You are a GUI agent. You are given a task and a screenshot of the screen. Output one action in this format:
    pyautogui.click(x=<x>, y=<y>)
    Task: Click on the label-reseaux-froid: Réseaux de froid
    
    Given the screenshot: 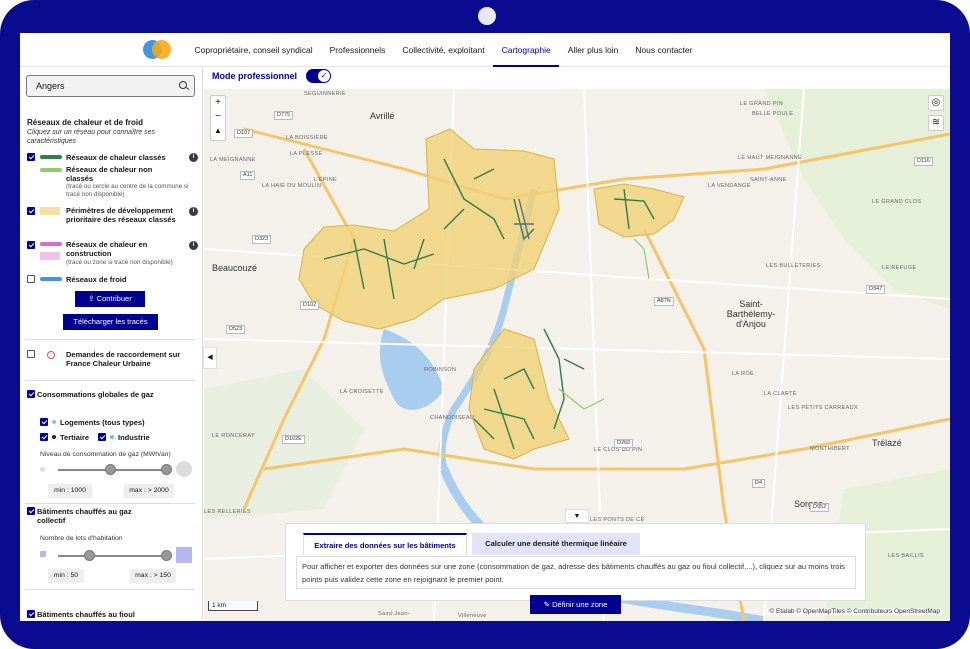 What is the action you would take?
    pyautogui.click(x=96, y=279)
    